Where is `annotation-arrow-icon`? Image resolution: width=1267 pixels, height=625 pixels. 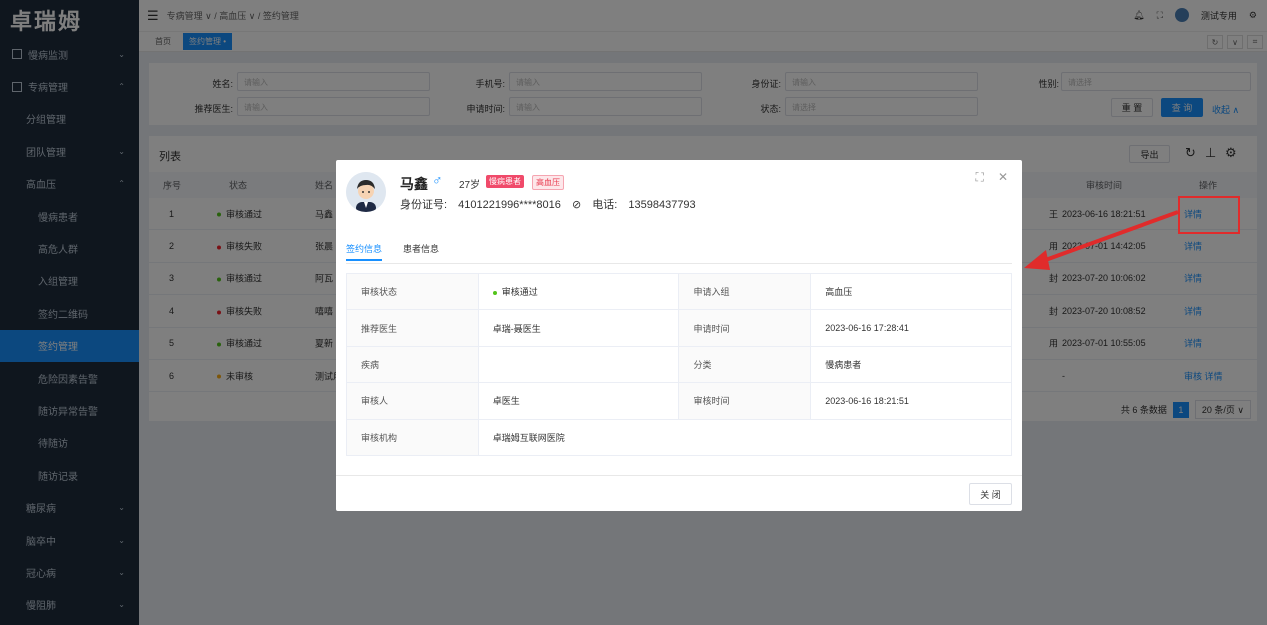 annotation-arrow-icon is located at coordinates (1101, 240).